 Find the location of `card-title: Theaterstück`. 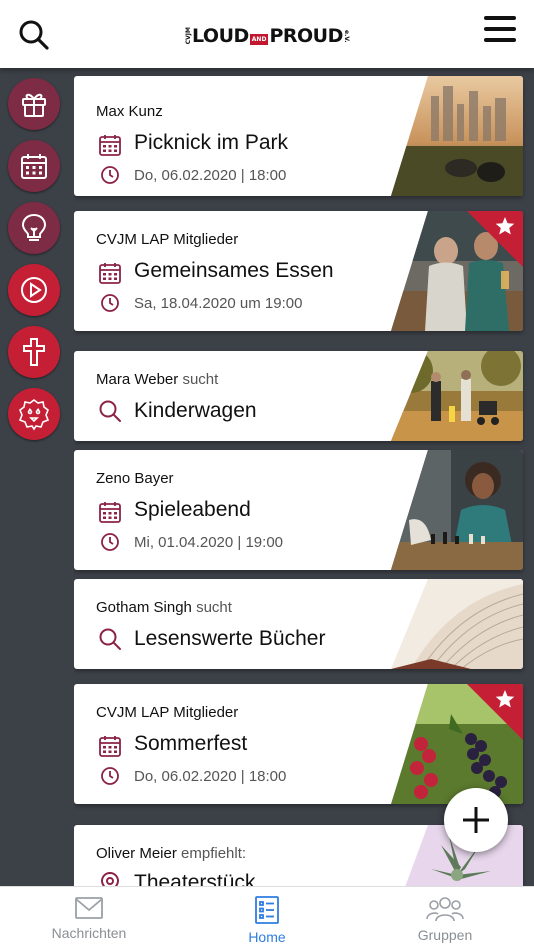

card-title: Theaterstück is located at coordinates (195, 878).